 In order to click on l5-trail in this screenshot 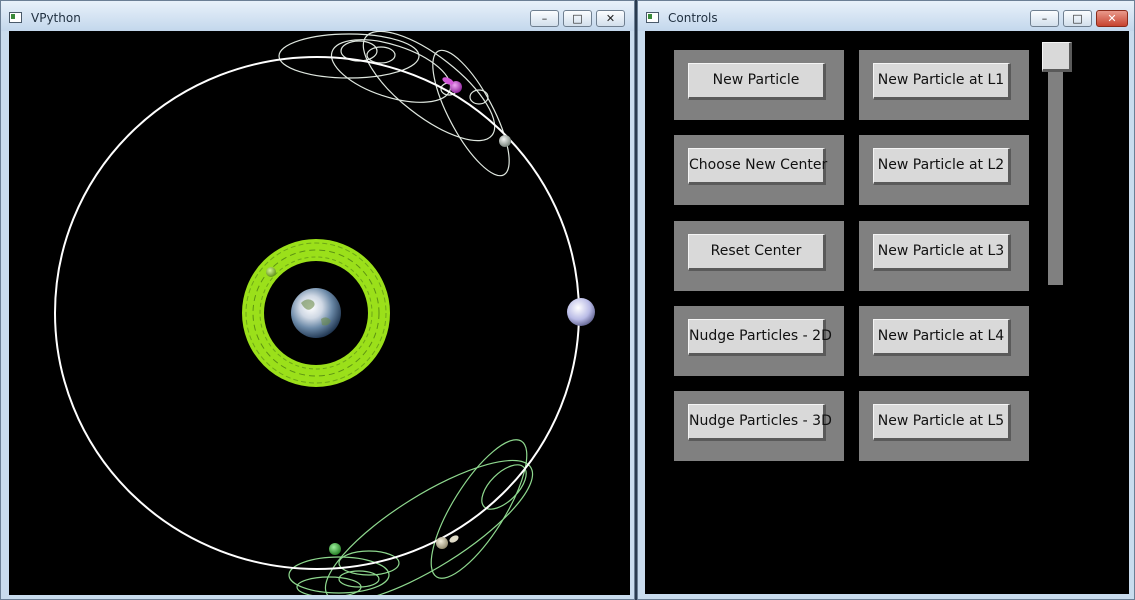, I will do `click(411, 517)`.